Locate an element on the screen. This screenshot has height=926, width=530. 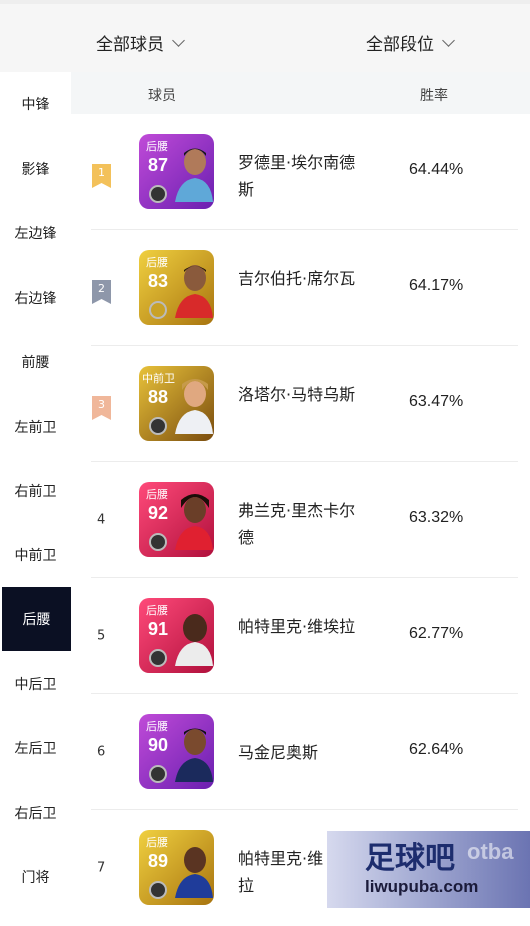
rank-number: 6 is located at coordinates (101, 752).